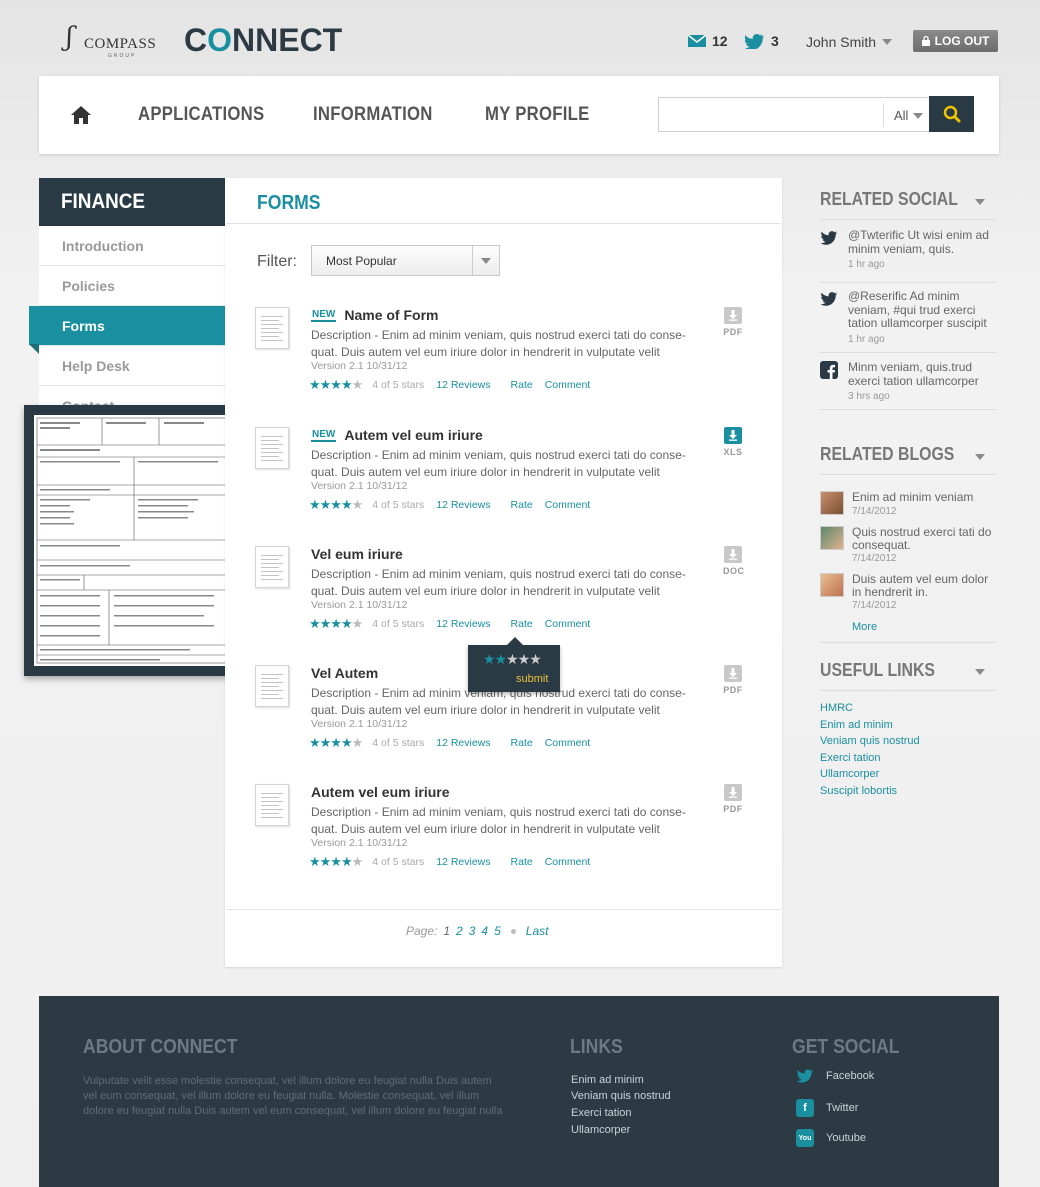 Image resolution: width=1040 pixels, height=1187 pixels. I want to click on form-title-row: NEW Name of Form, so click(374, 315).